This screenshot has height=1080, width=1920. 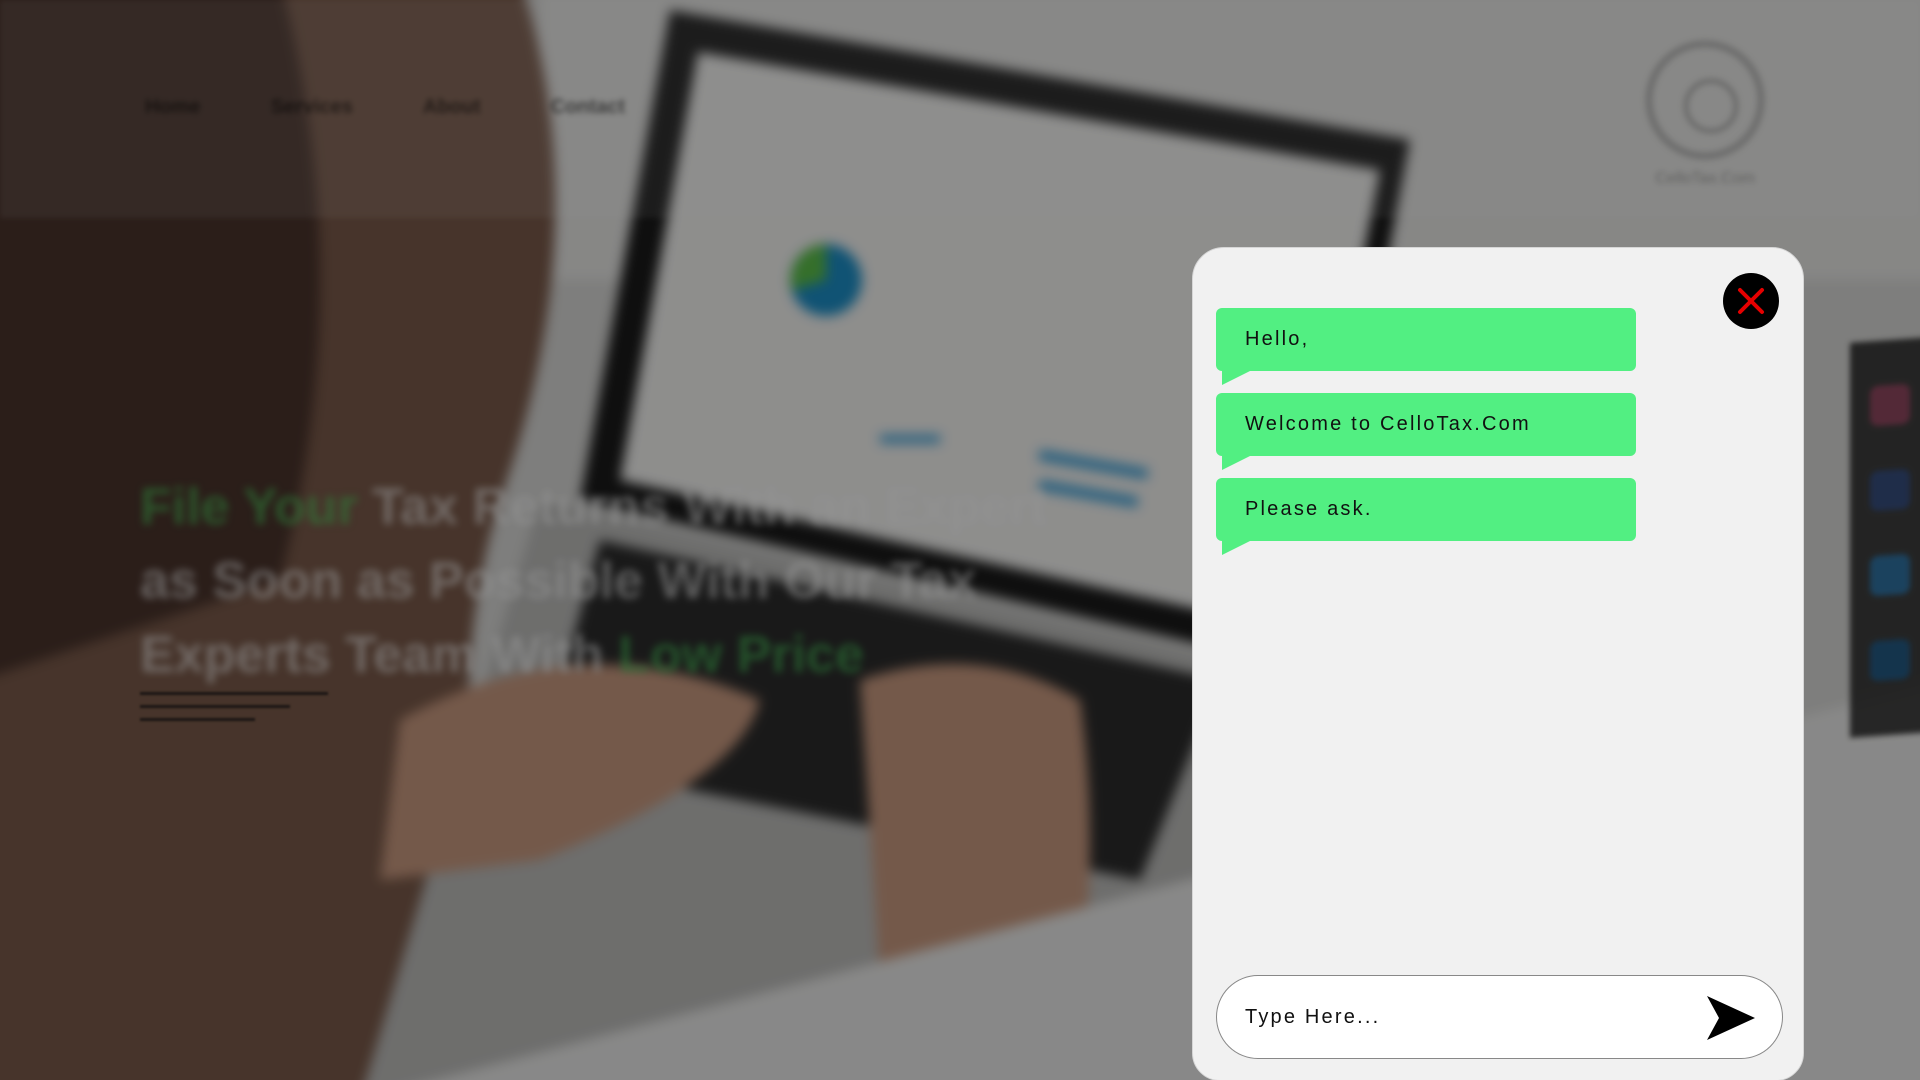 What do you see at coordinates (1426, 516) in the screenshot?
I see `chat-message: Please ask.` at bounding box center [1426, 516].